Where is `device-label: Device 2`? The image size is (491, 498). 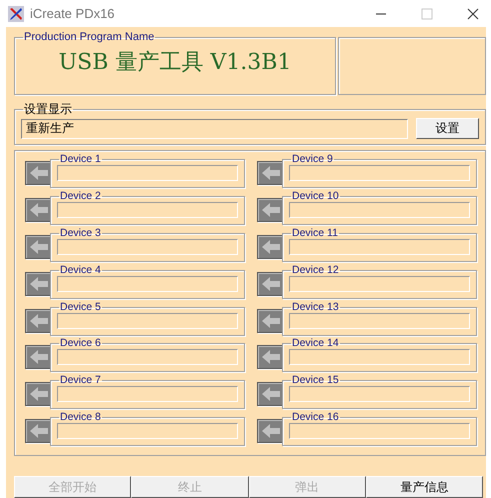
device-label: Device 2 is located at coordinates (80, 196).